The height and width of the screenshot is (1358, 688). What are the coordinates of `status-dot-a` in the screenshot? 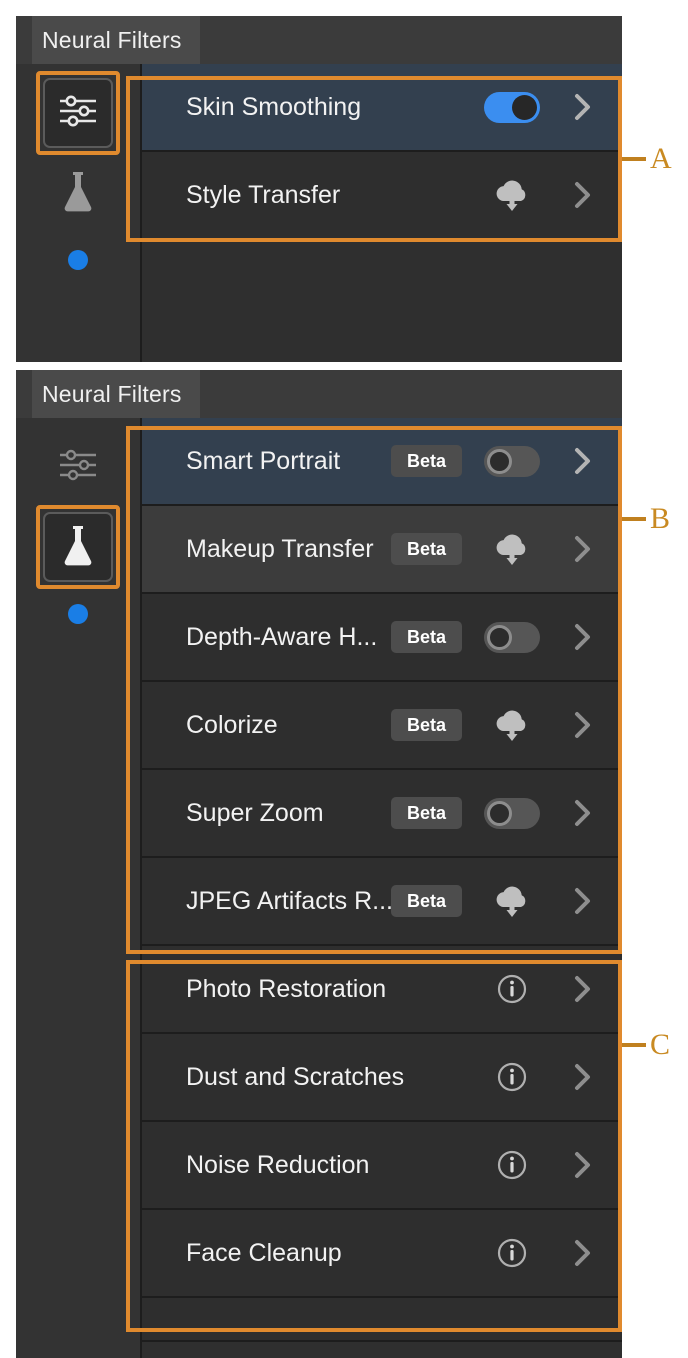 It's located at (78, 260).